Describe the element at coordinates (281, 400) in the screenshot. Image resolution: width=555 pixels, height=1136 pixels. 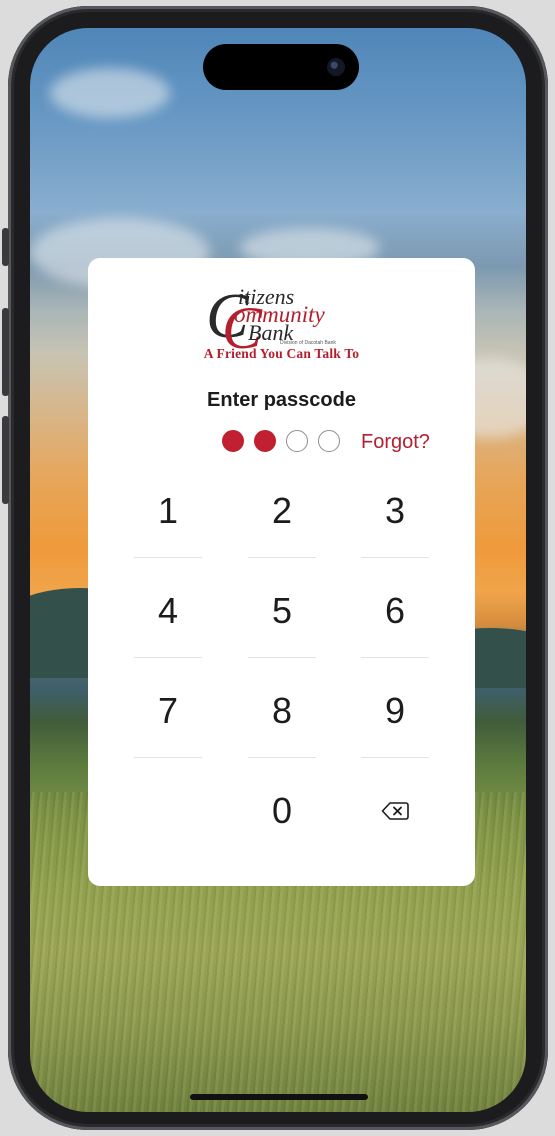
I see `passcode-title: Enter passcode` at that location.